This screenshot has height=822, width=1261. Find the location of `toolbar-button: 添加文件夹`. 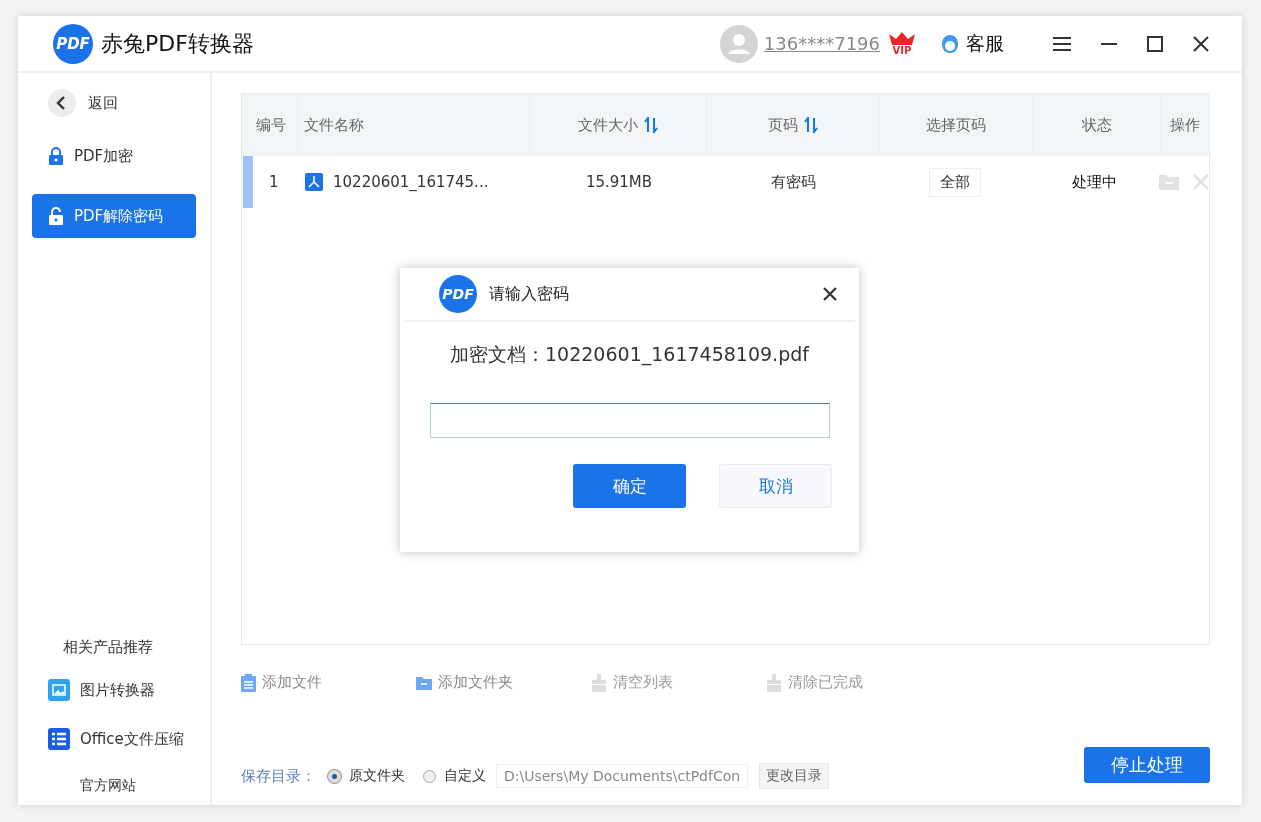

toolbar-button: 添加文件夹 is located at coordinates (503, 682).